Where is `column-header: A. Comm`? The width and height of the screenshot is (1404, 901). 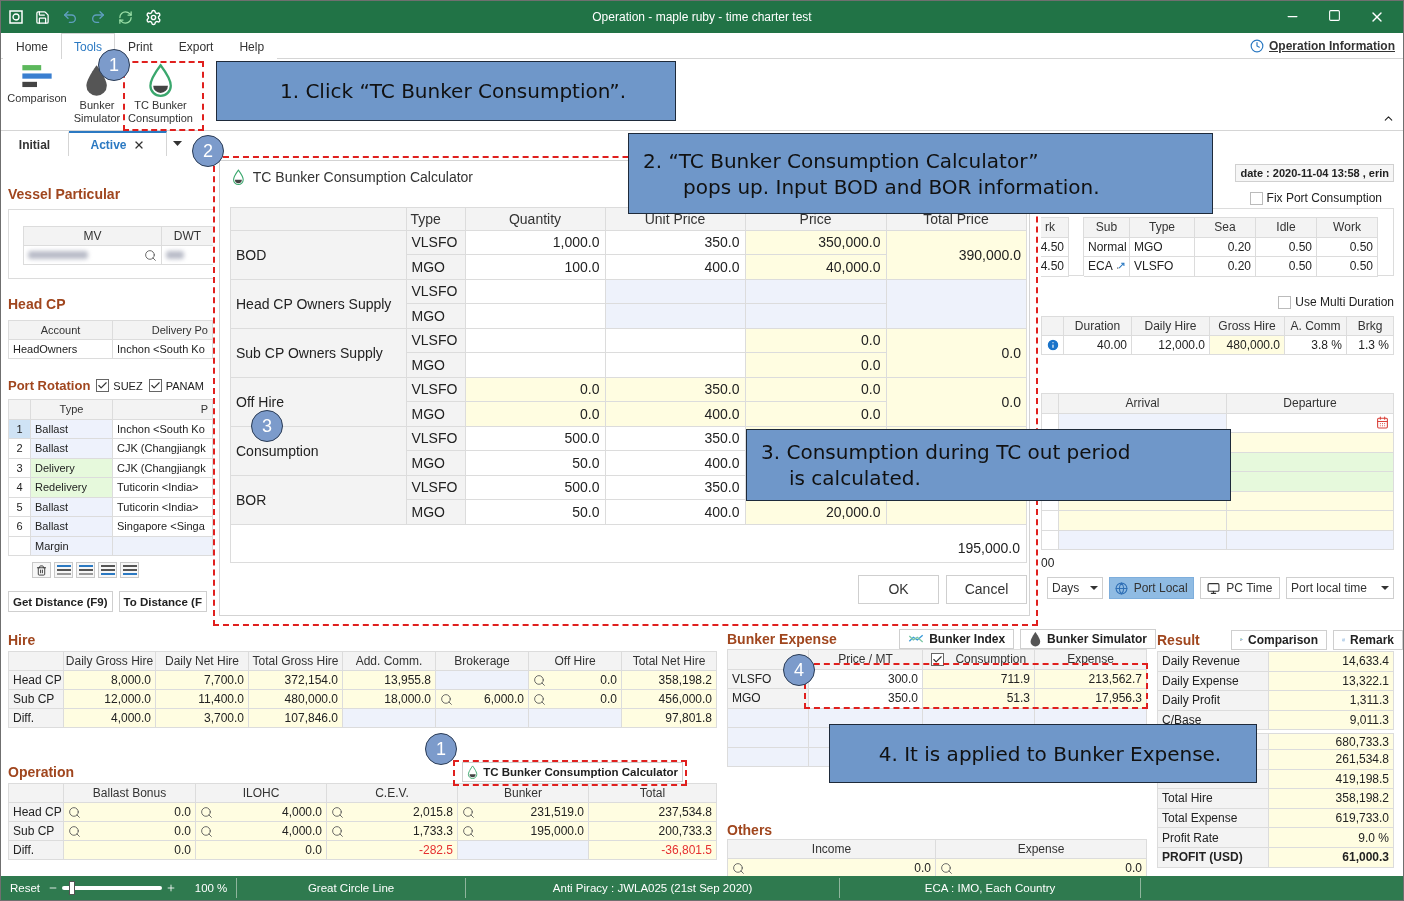 column-header: A. Comm is located at coordinates (1316, 326).